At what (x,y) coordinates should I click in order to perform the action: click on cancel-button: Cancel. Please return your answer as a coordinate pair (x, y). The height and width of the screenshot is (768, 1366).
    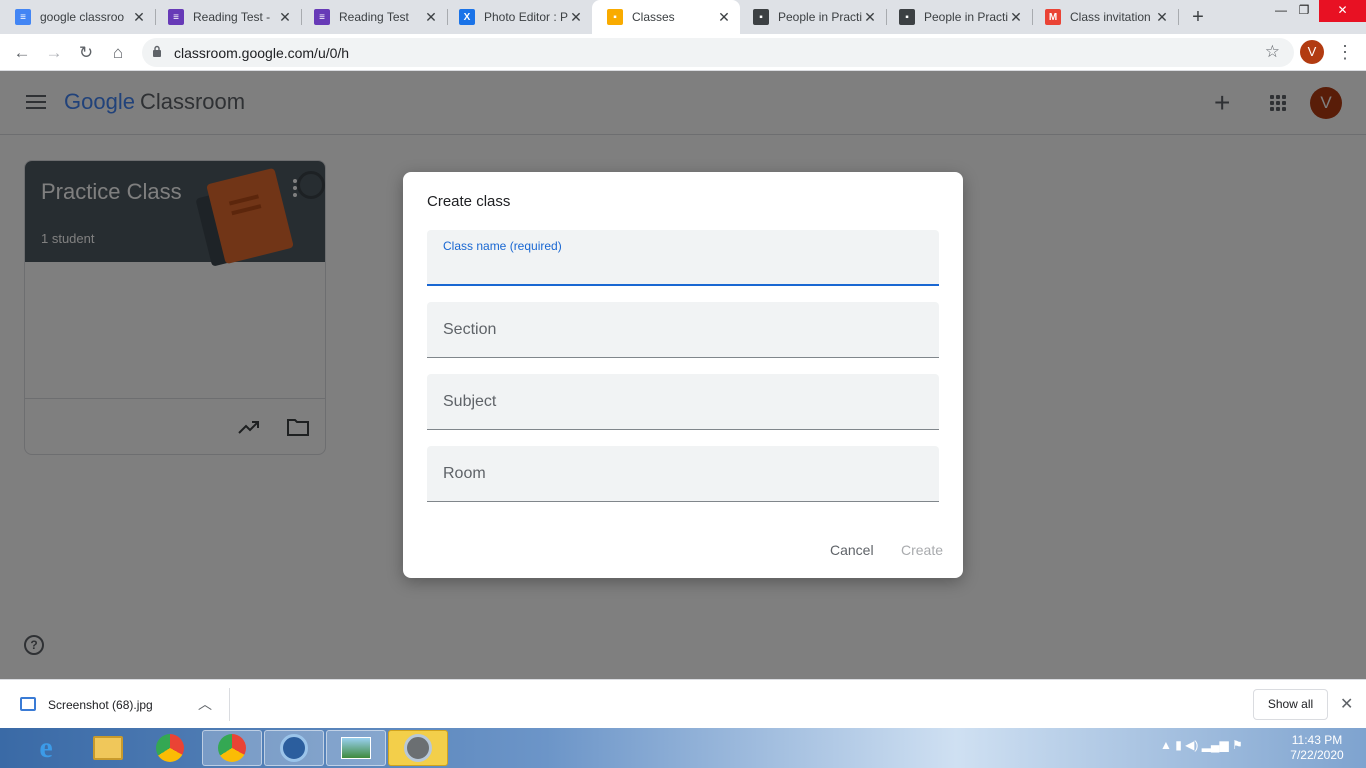
    Looking at the image, I should click on (852, 550).